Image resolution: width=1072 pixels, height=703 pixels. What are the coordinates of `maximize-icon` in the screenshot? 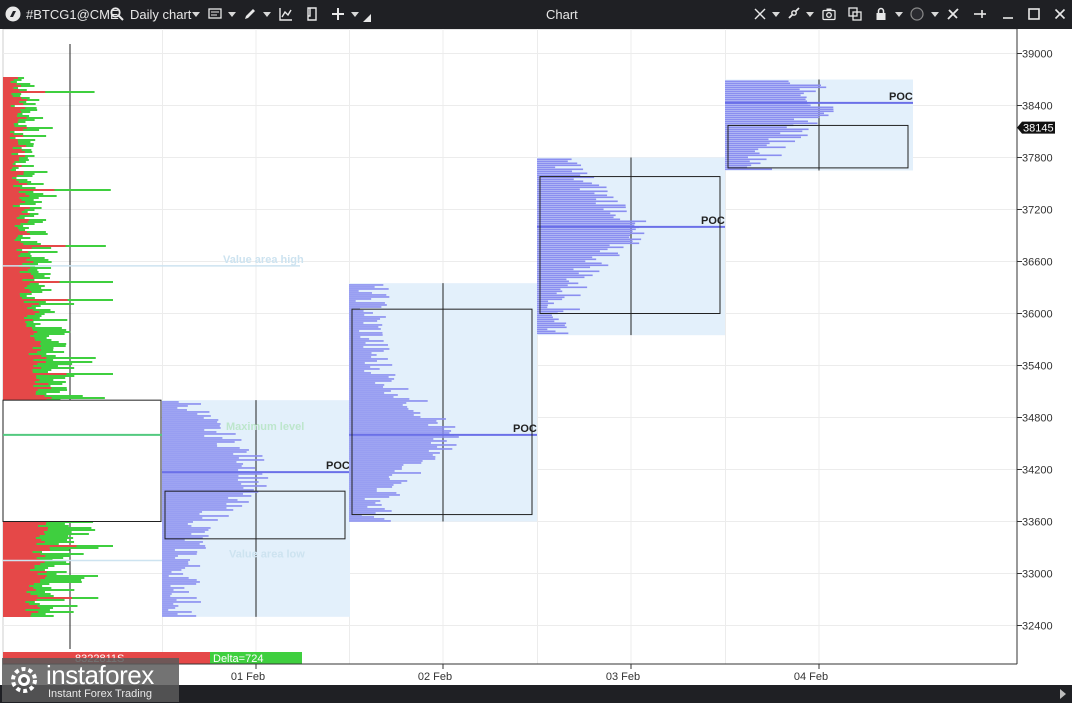 It's located at (1034, 14).